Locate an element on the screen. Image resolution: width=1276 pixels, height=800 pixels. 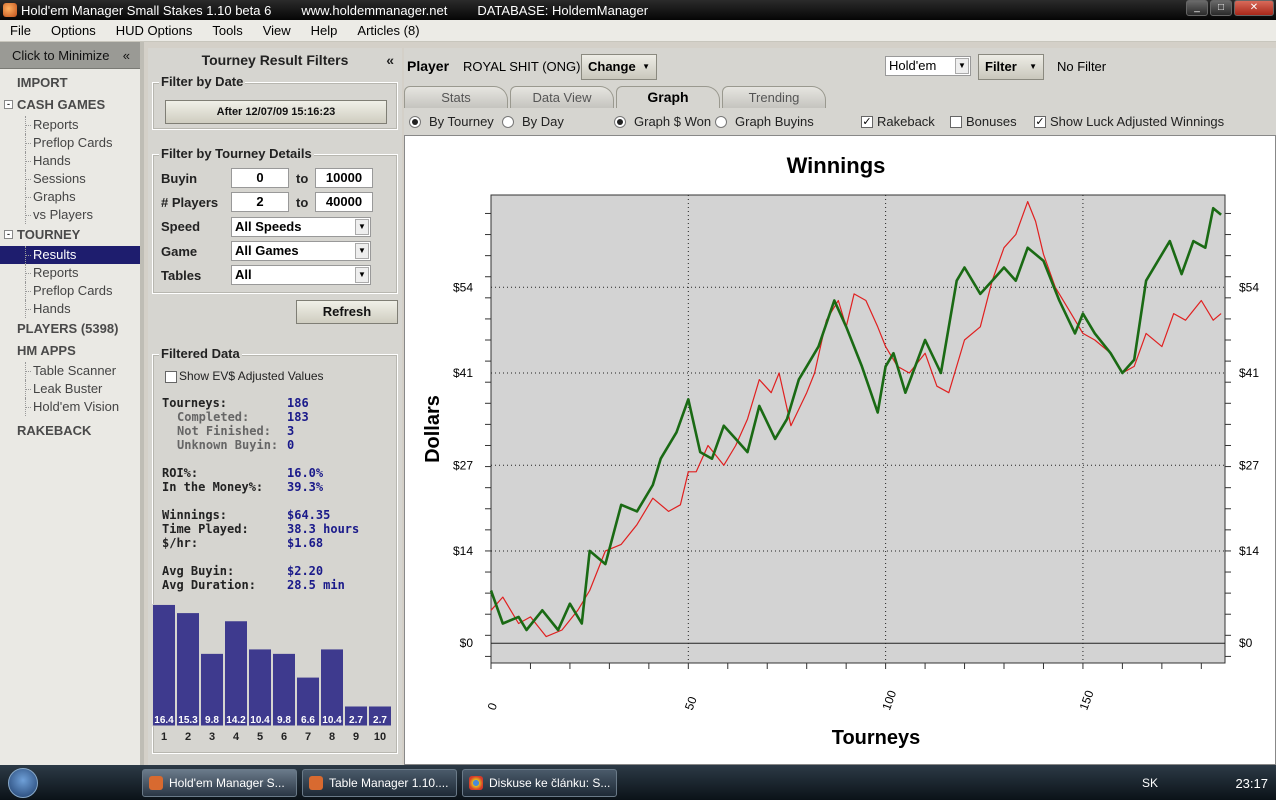
luck-adjusted-checkbox: ✓ is located at coordinates (1040, 122).